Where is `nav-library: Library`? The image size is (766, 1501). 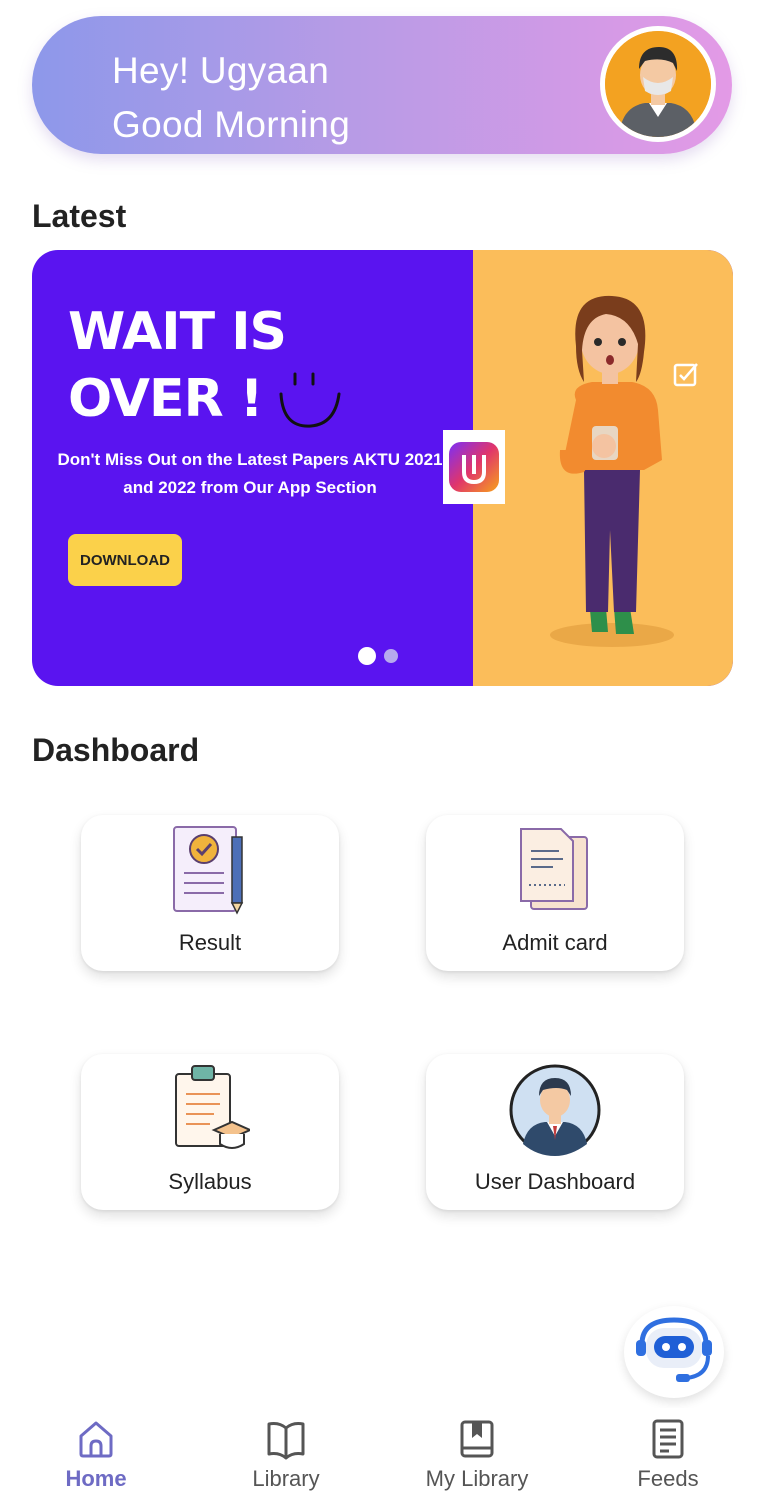
nav-library: Library is located at coordinates (286, 1455).